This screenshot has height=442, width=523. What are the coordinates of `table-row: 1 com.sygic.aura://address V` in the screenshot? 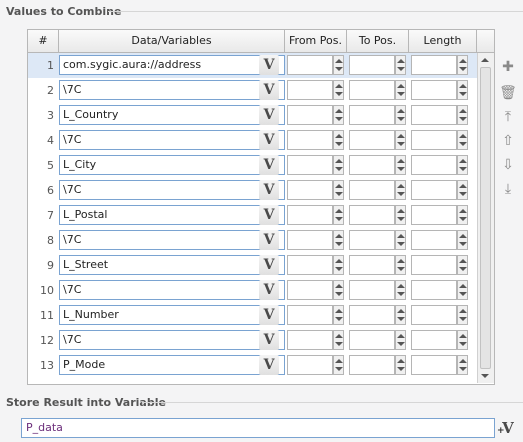 It's located at (261, 65).